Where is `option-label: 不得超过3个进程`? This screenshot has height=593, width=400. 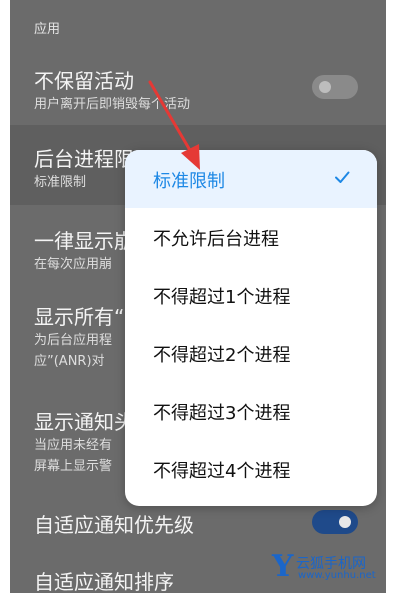 option-label: 不得超过3个进程 is located at coordinates (222, 413).